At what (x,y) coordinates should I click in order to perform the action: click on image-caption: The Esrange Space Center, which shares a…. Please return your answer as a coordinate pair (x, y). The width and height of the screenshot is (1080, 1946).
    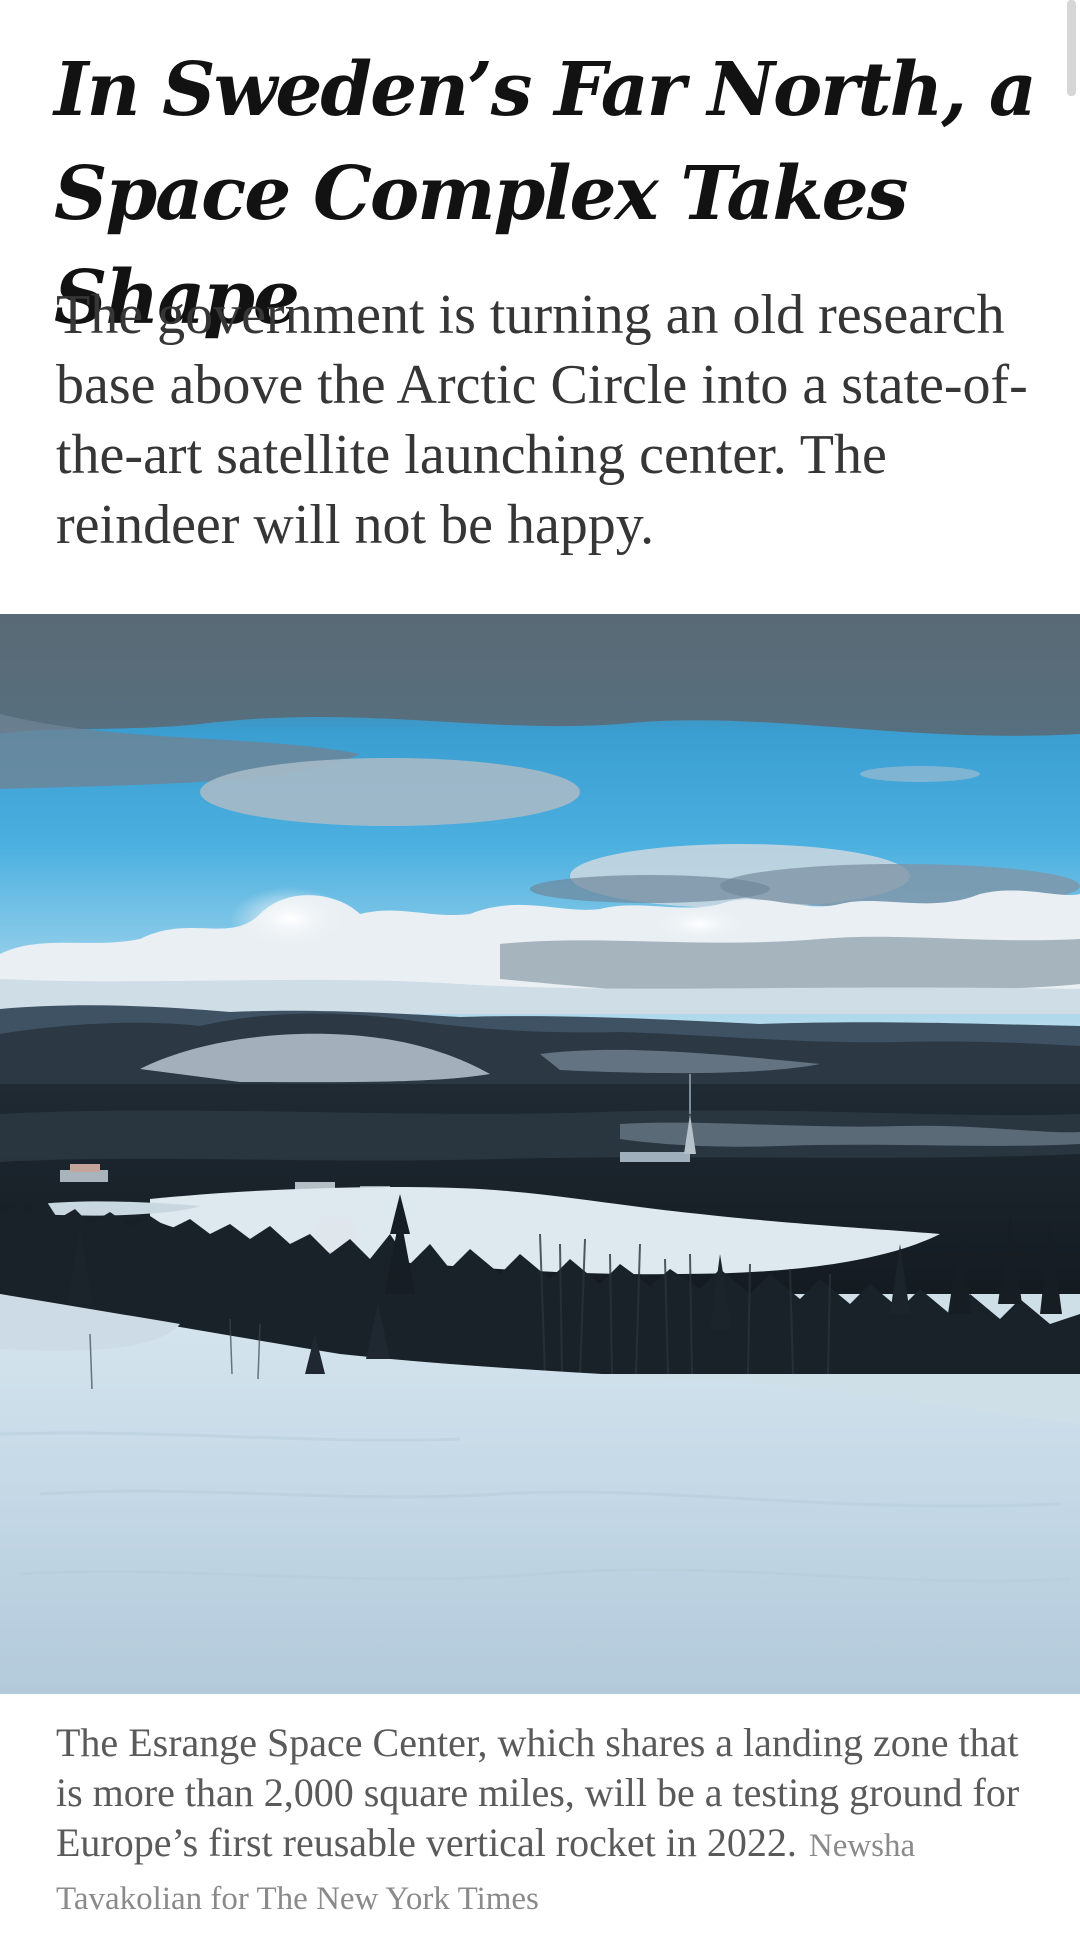
    Looking at the image, I should click on (548, 1821).